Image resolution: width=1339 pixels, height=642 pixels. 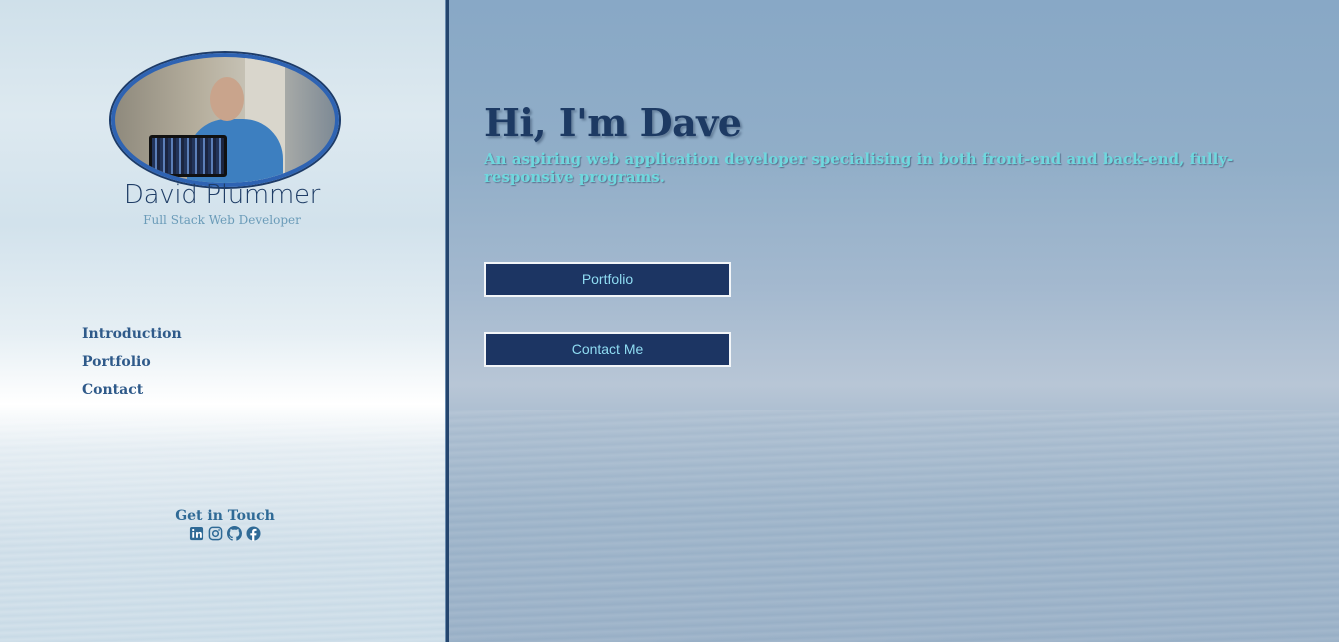 What do you see at coordinates (607, 349) in the screenshot?
I see `contact-me-button: Contact Me` at bounding box center [607, 349].